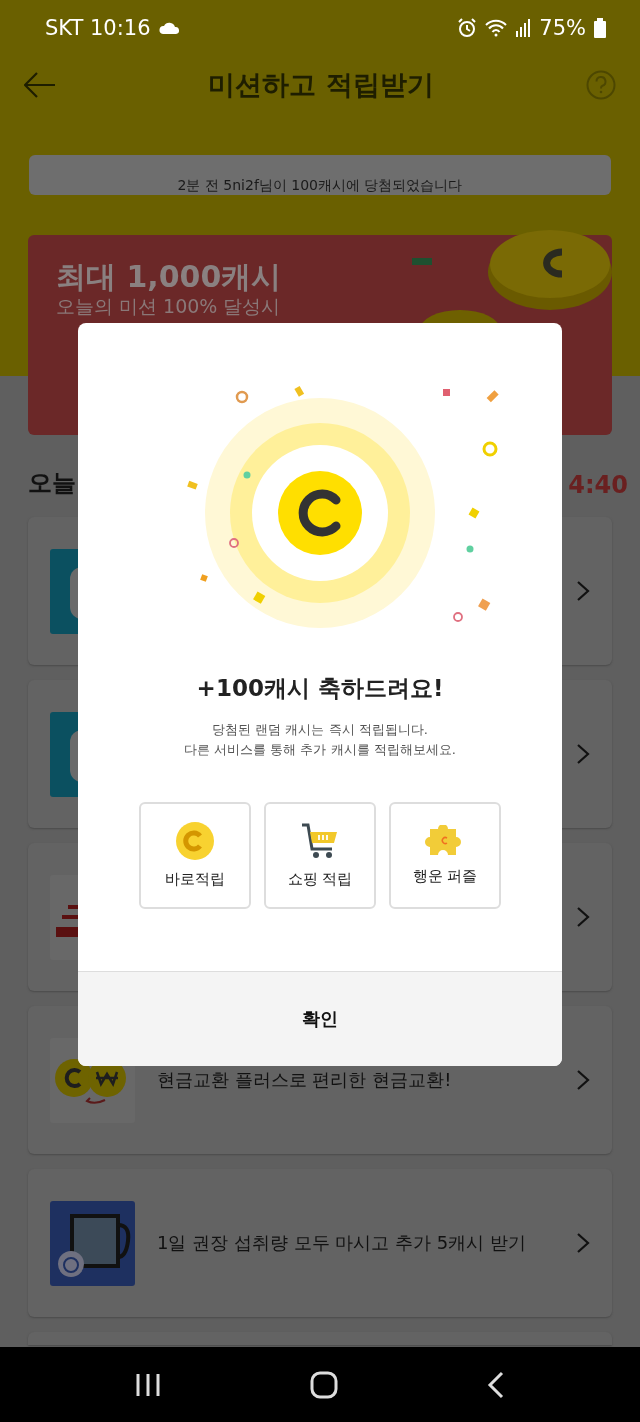  Describe the element at coordinates (523, 27) in the screenshot. I see `signal-icon` at that location.